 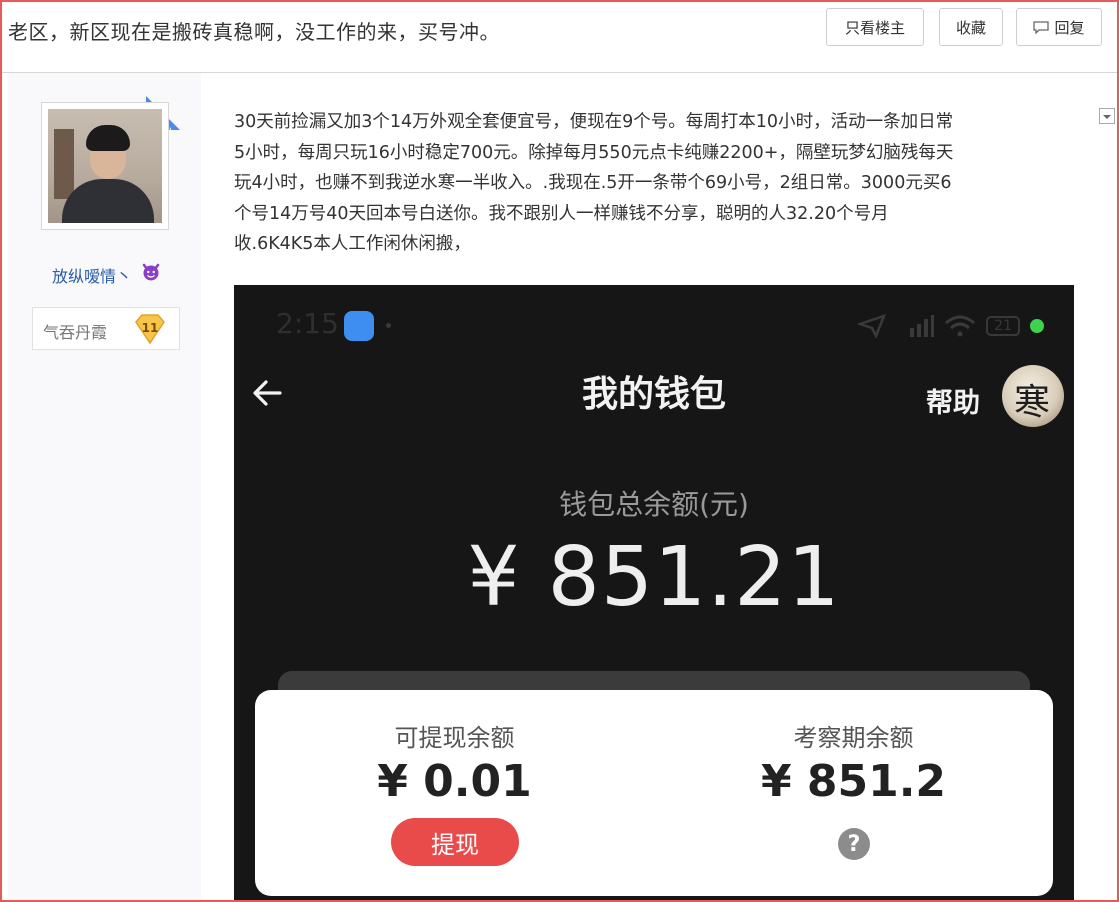 What do you see at coordinates (953, 403) in the screenshot?
I see `help-label: 帮助` at bounding box center [953, 403].